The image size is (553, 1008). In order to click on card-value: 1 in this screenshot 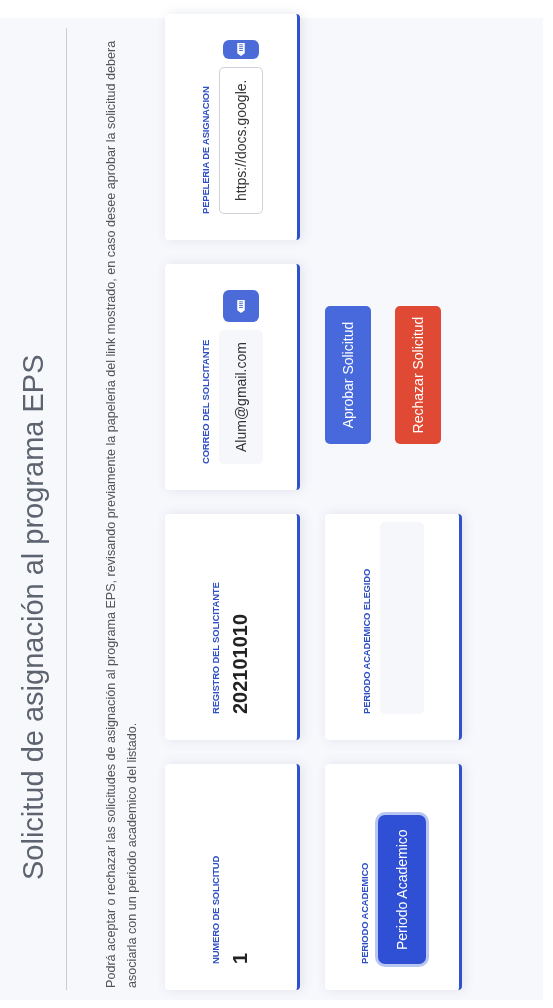, I will do `click(240, 957)`.